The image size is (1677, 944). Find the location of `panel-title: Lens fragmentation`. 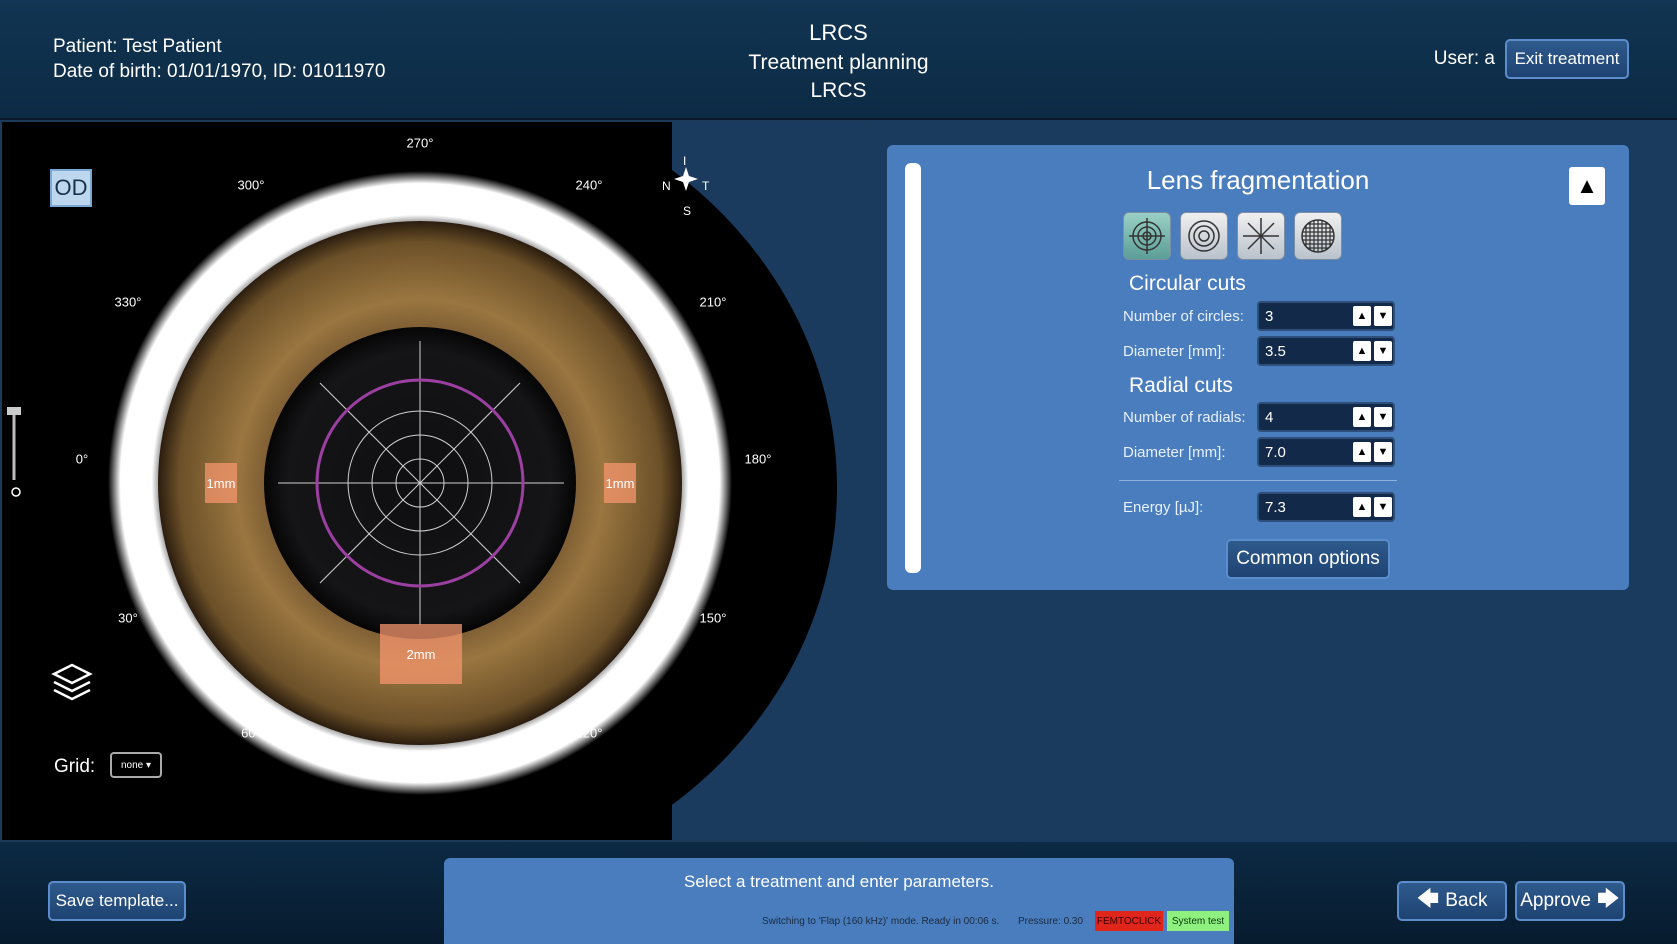

panel-title: Lens fragmentation is located at coordinates (1258, 180).